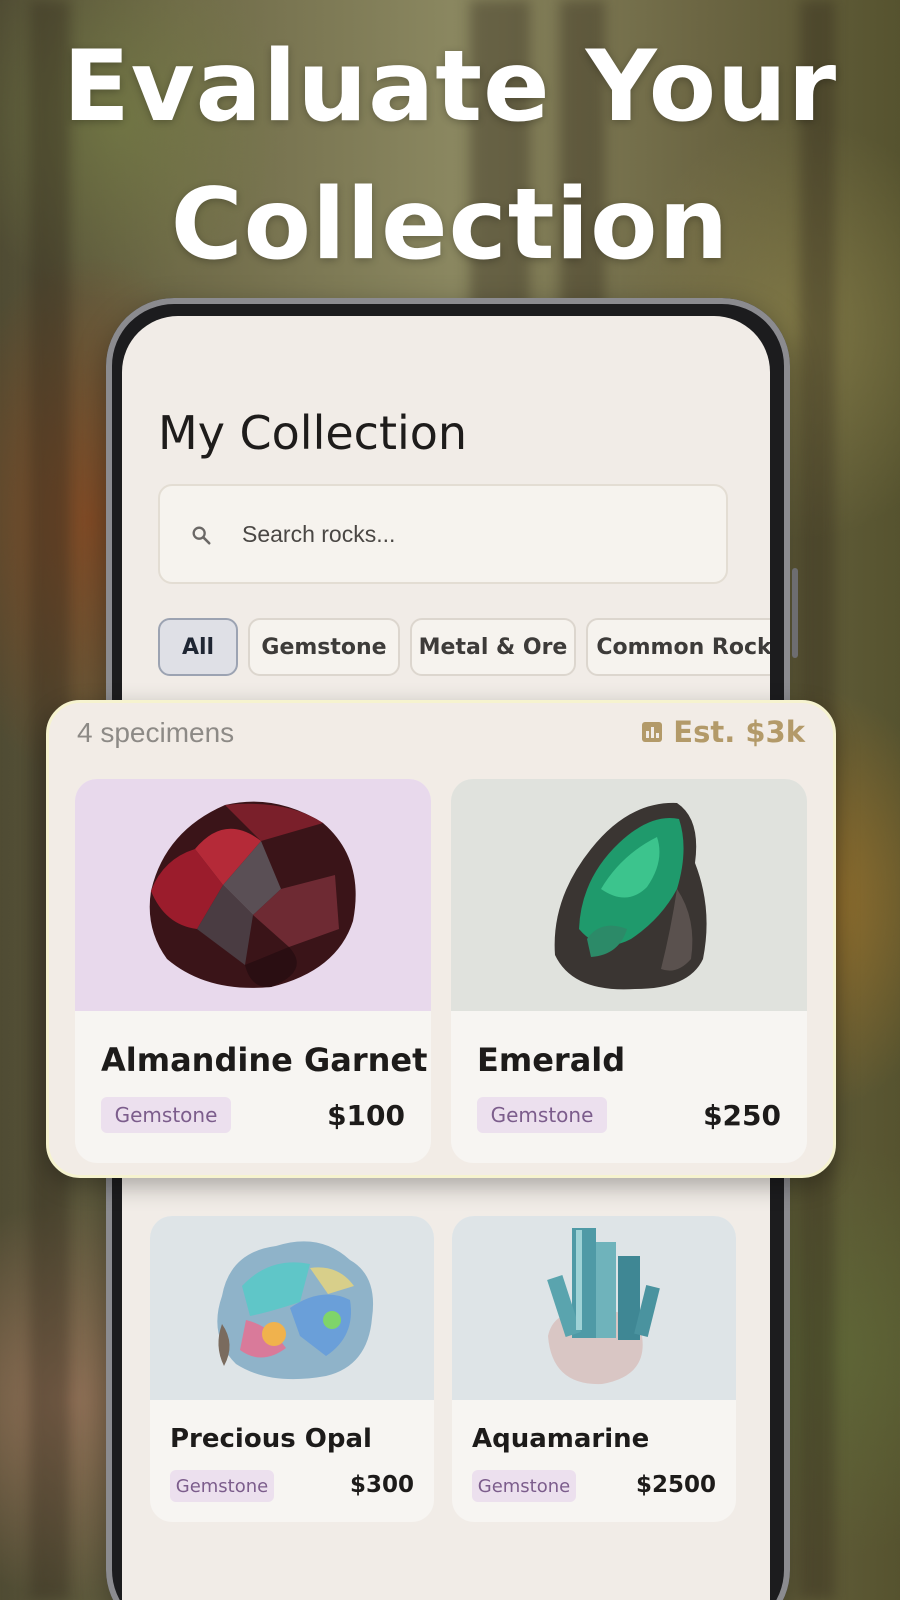 Image resolution: width=900 pixels, height=1600 pixels. Describe the element at coordinates (551, 1060) in the screenshot. I see `specimen-name: Emerald` at that location.